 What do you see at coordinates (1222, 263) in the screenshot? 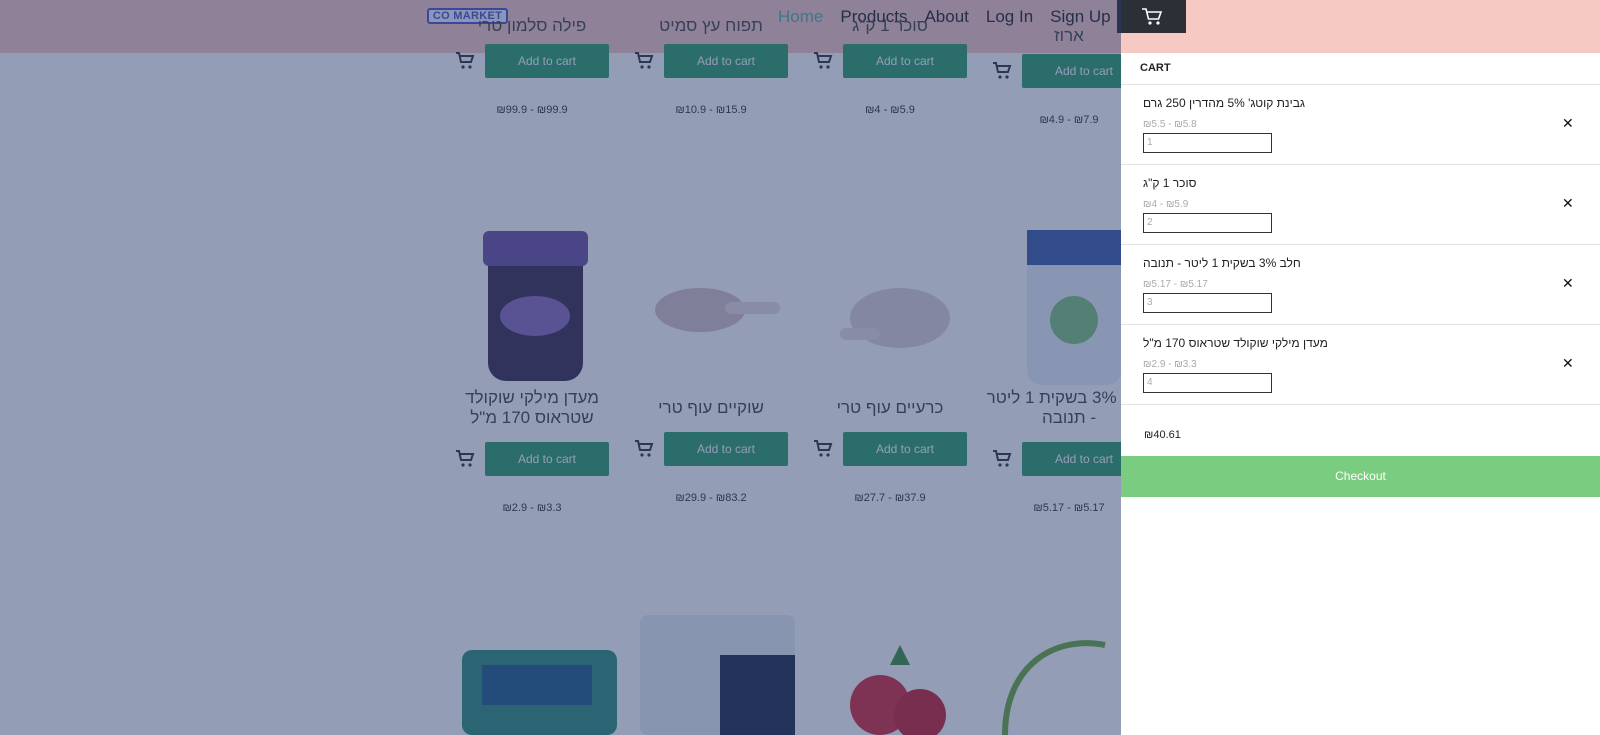
I see `cart-item-name: חלב 3% בשקית 1 ליטר - תנובה` at bounding box center [1222, 263].